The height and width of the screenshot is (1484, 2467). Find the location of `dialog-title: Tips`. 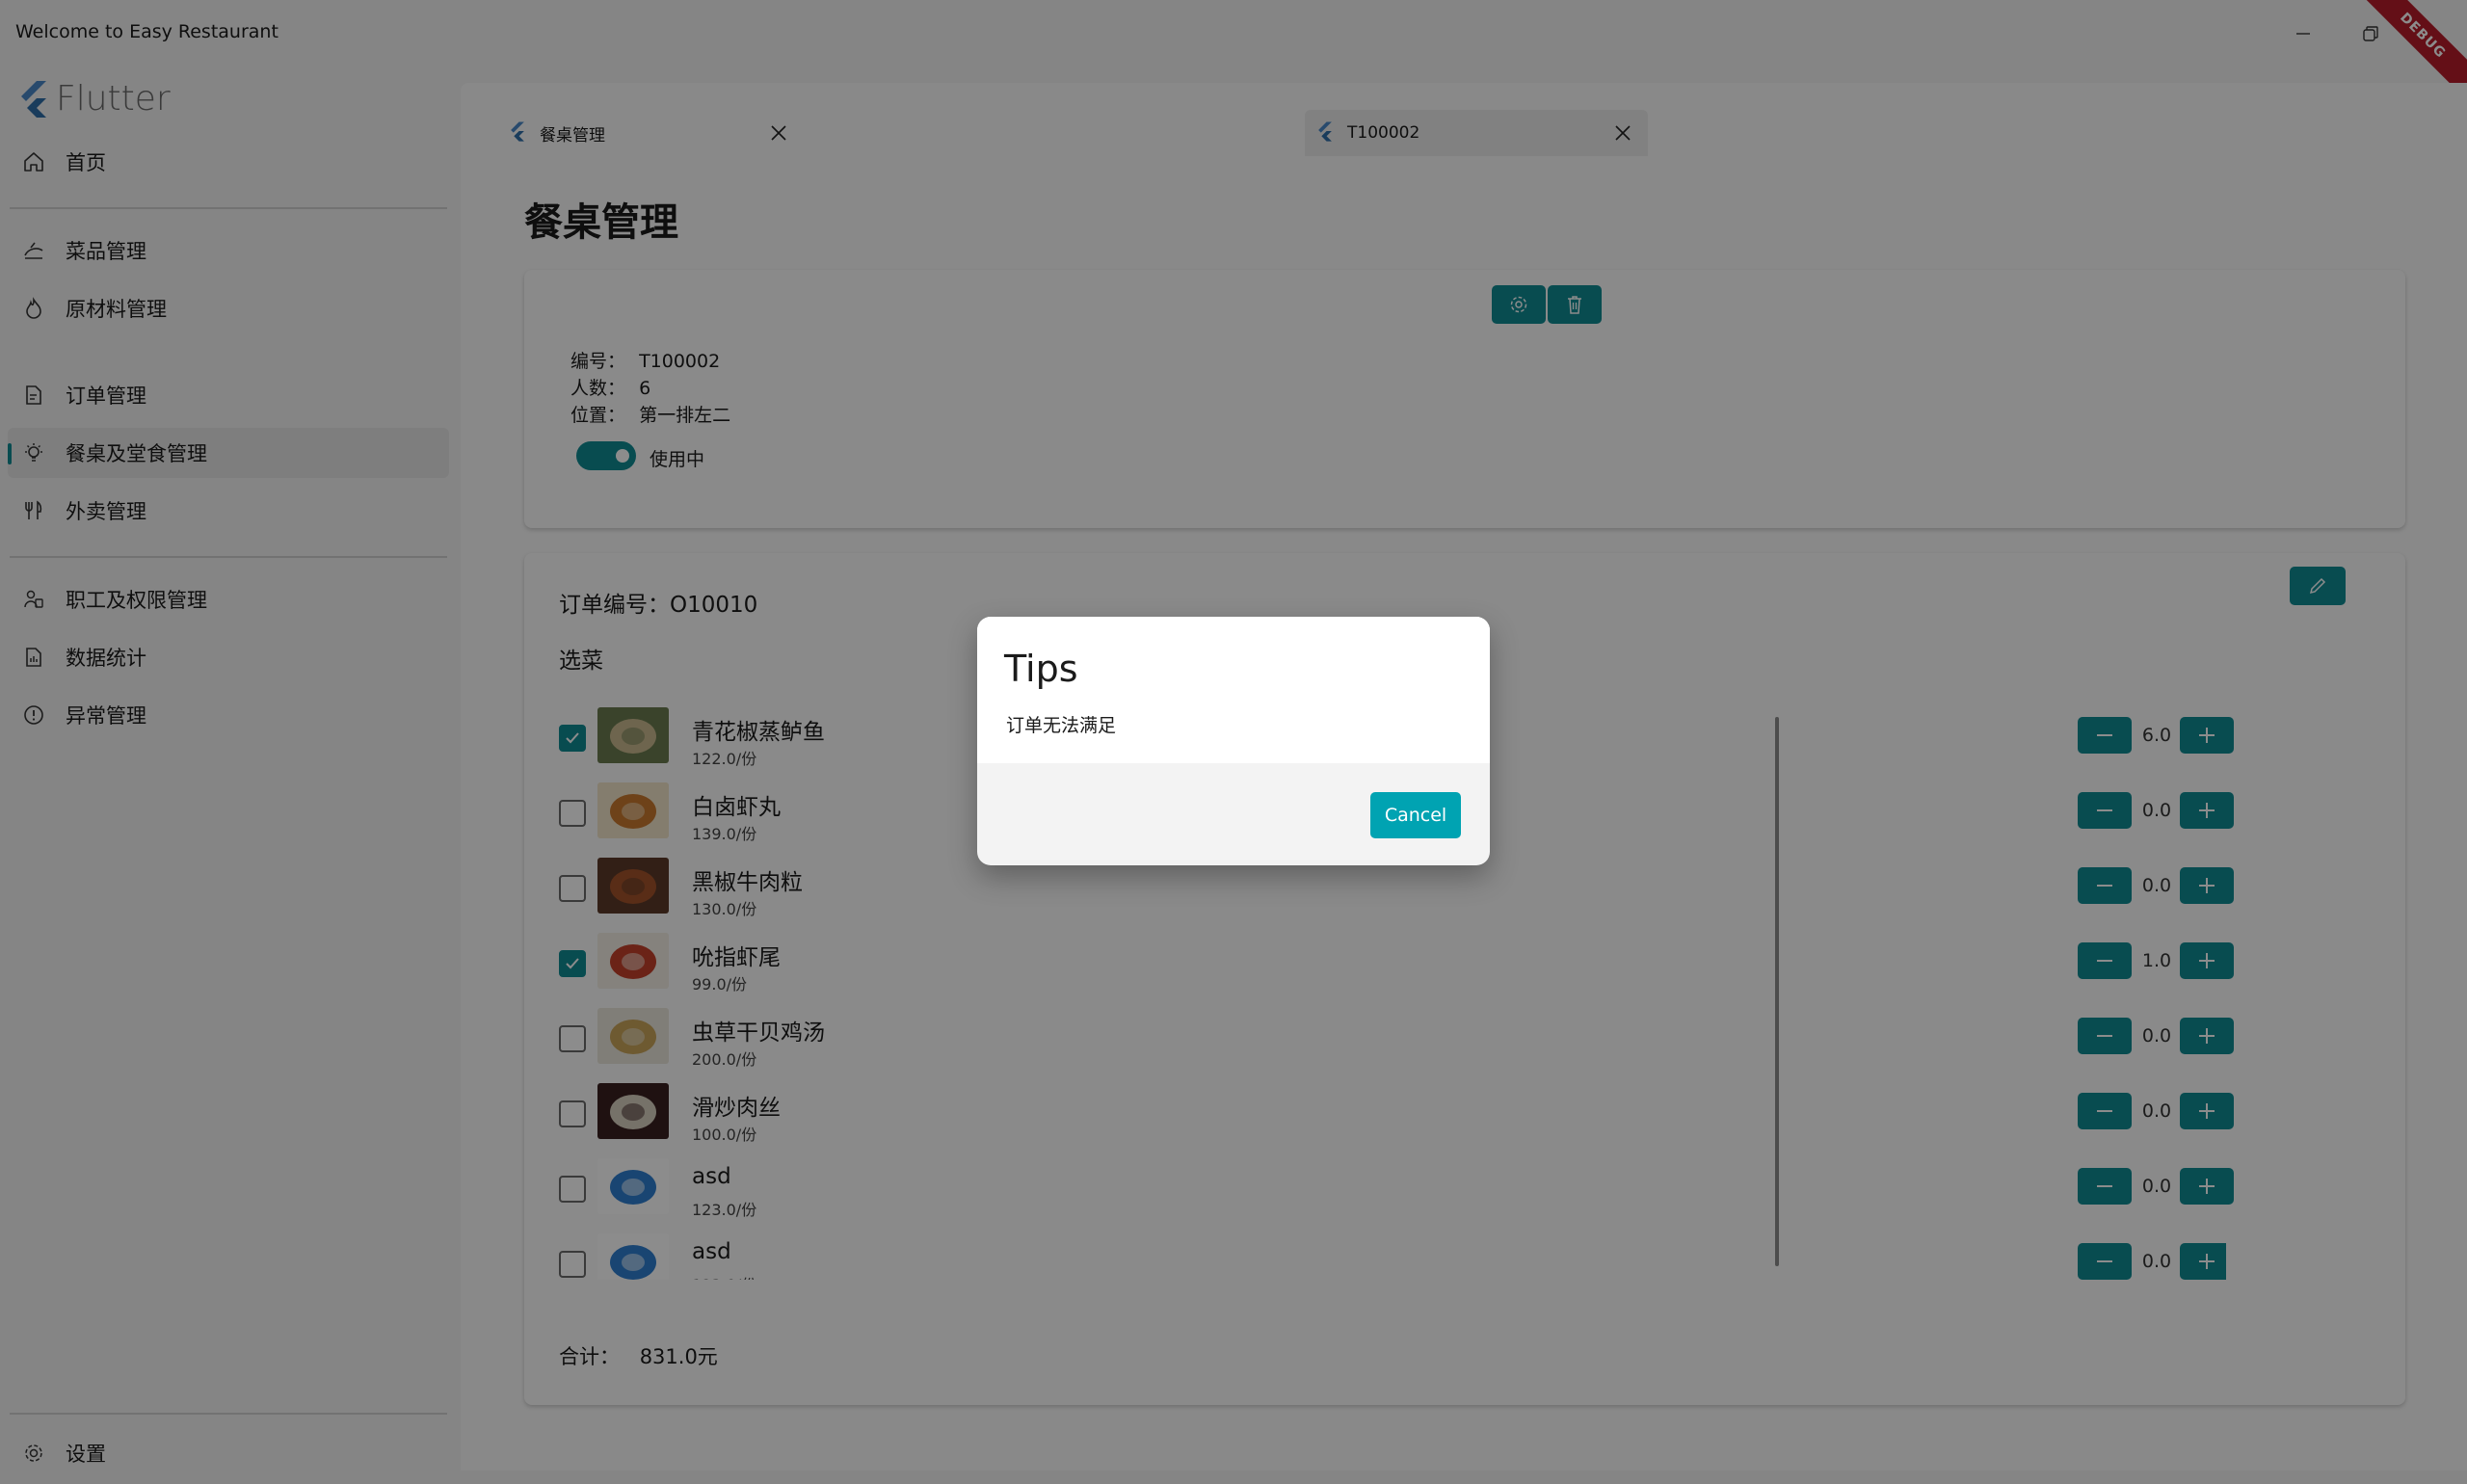

dialog-title: Tips is located at coordinates (1041, 669).